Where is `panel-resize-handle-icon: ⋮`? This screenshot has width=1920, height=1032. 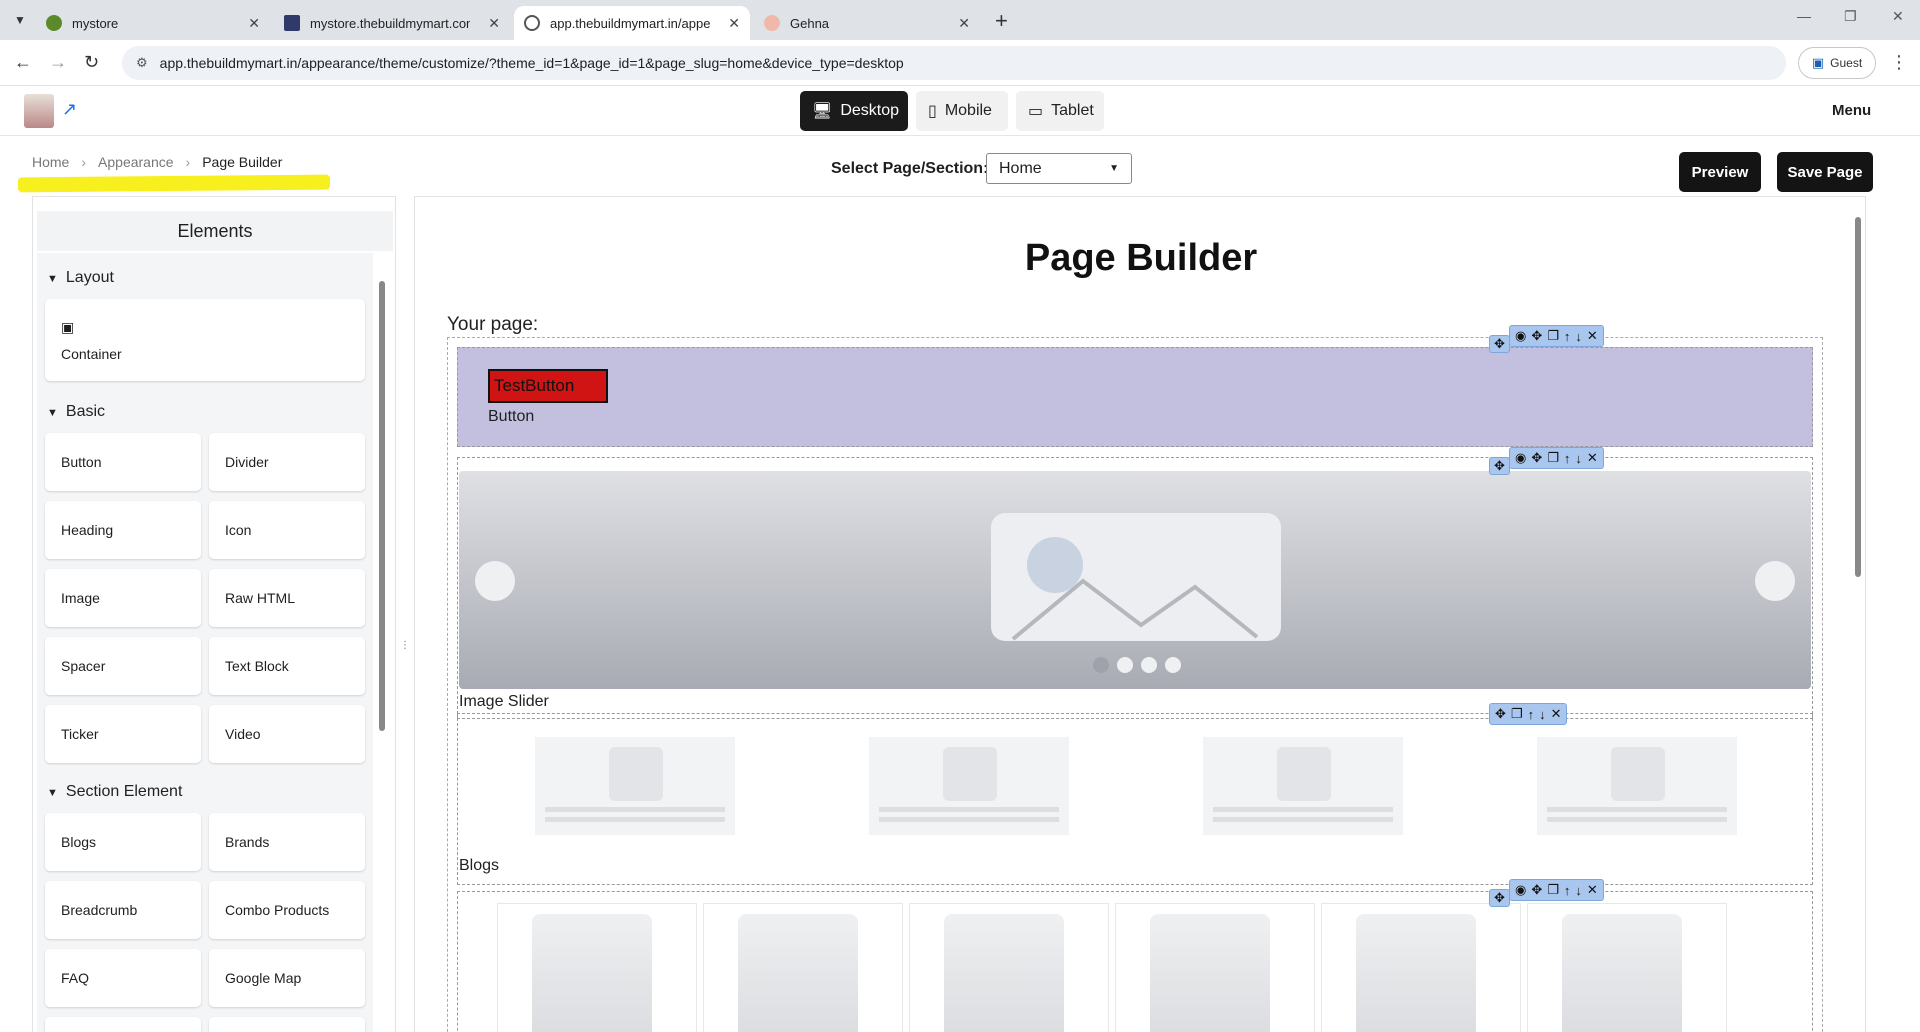 panel-resize-handle-icon: ⋮ is located at coordinates (405, 645).